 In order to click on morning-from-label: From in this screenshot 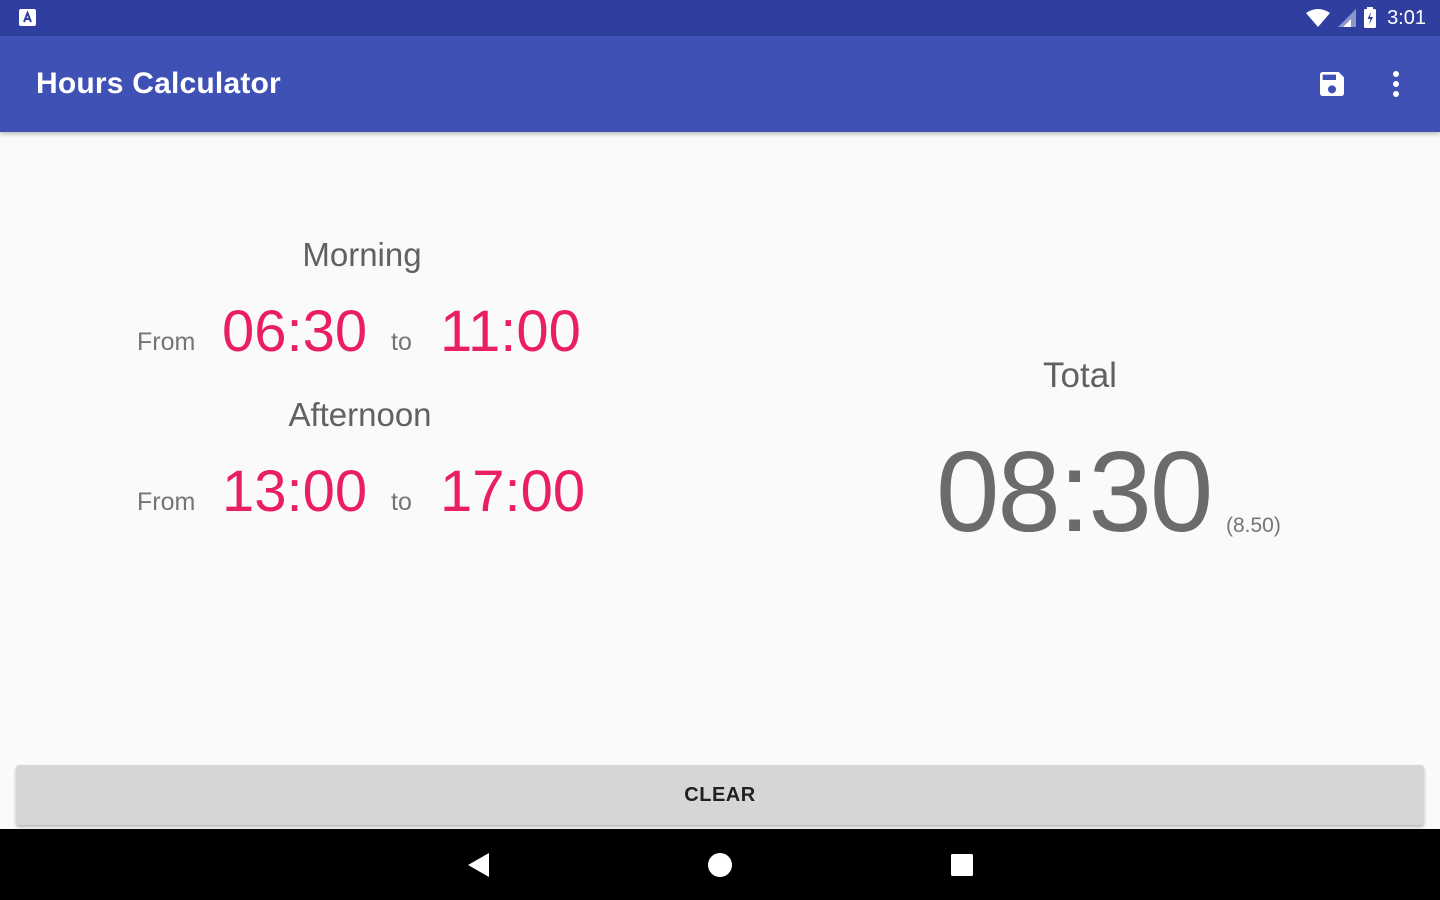, I will do `click(166, 342)`.